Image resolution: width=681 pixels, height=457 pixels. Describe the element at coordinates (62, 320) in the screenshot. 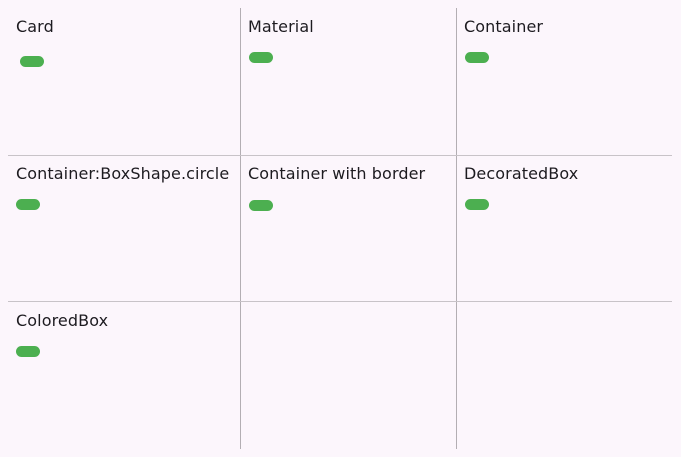

I see `cell-title: ColoredBox` at that location.